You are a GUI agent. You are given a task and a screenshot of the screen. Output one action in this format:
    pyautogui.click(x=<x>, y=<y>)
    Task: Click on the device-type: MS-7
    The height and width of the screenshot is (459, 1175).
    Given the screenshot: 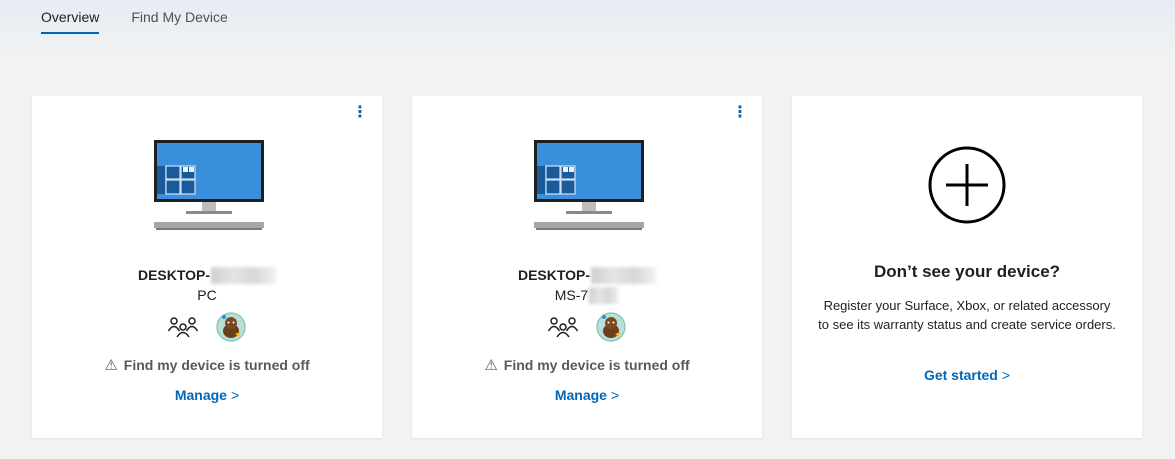 What is the action you would take?
    pyautogui.click(x=587, y=295)
    